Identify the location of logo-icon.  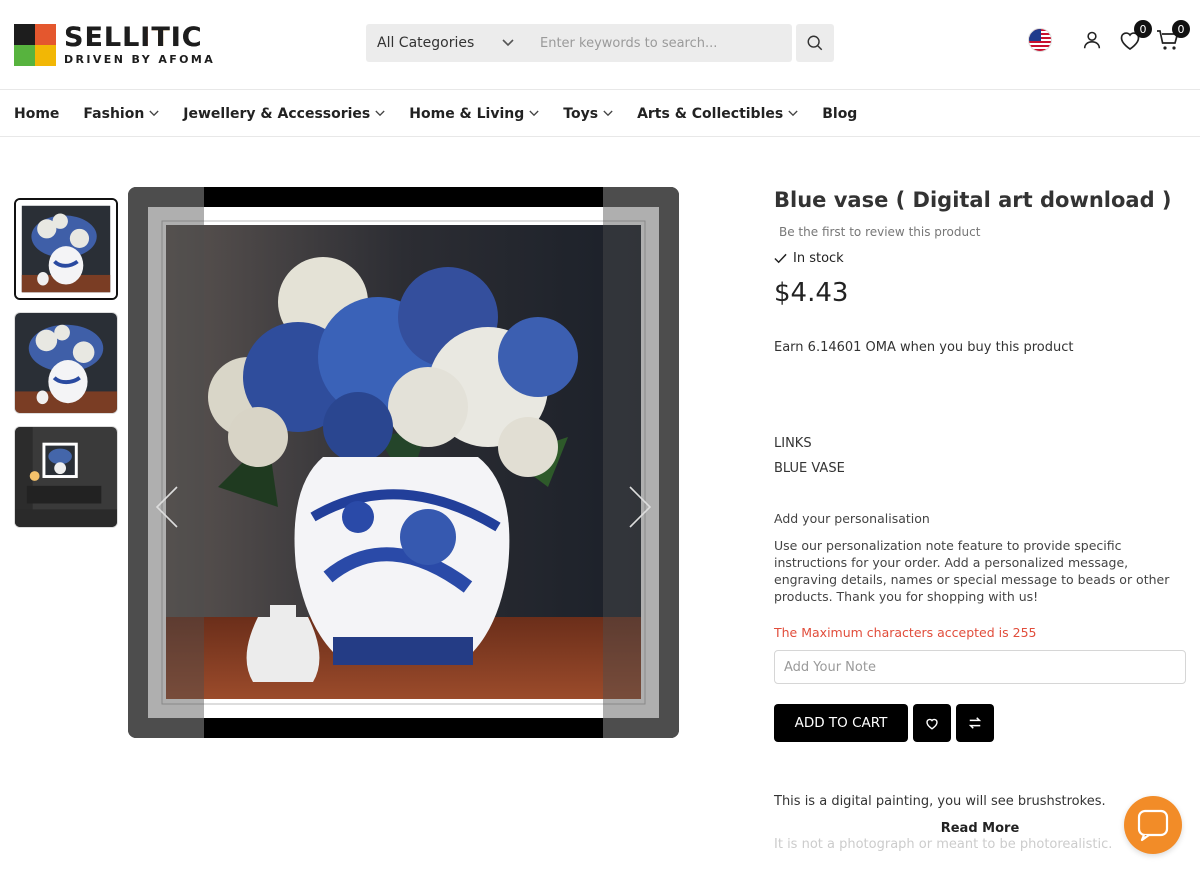
(35, 45).